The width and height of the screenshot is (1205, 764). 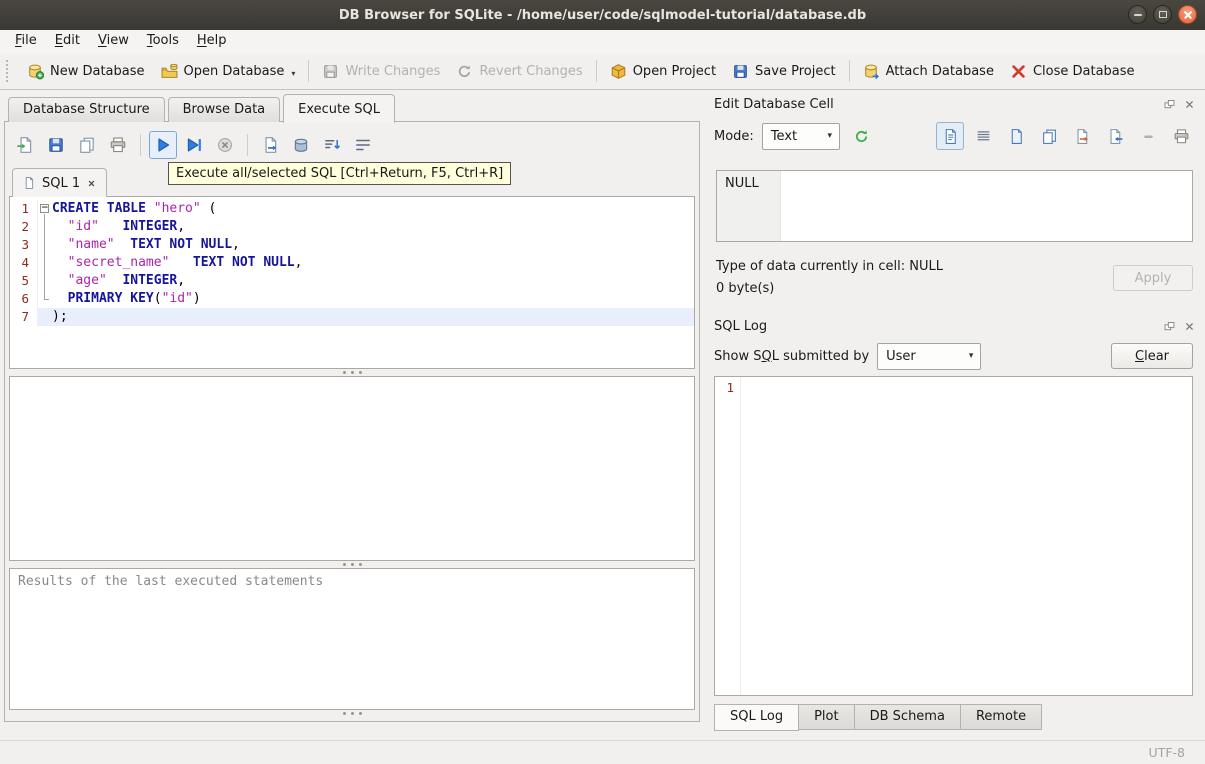 What do you see at coordinates (56, 145) in the screenshot?
I see `save-sql-file-button` at bounding box center [56, 145].